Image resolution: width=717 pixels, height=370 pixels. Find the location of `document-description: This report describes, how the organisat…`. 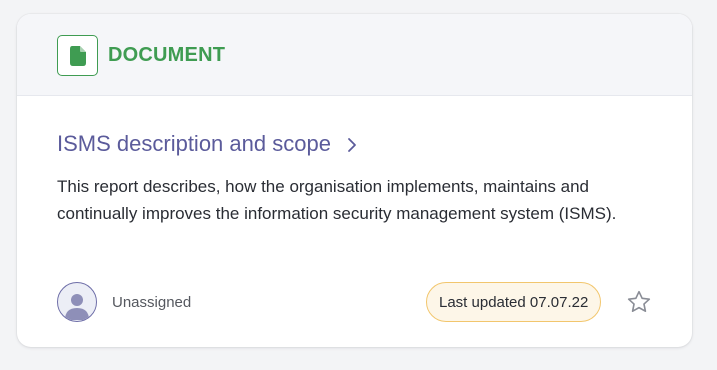

document-description: This report describes, how the organisat… is located at coordinates (337, 200).